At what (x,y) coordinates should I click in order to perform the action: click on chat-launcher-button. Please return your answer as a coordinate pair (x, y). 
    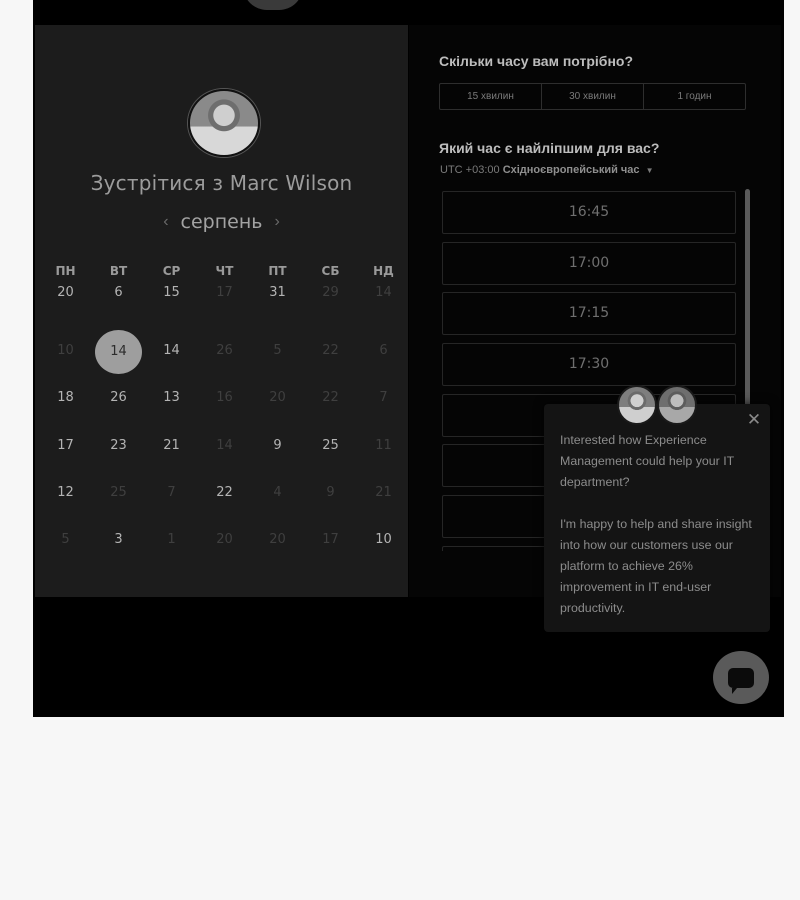
    Looking at the image, I should click on (741, 677).